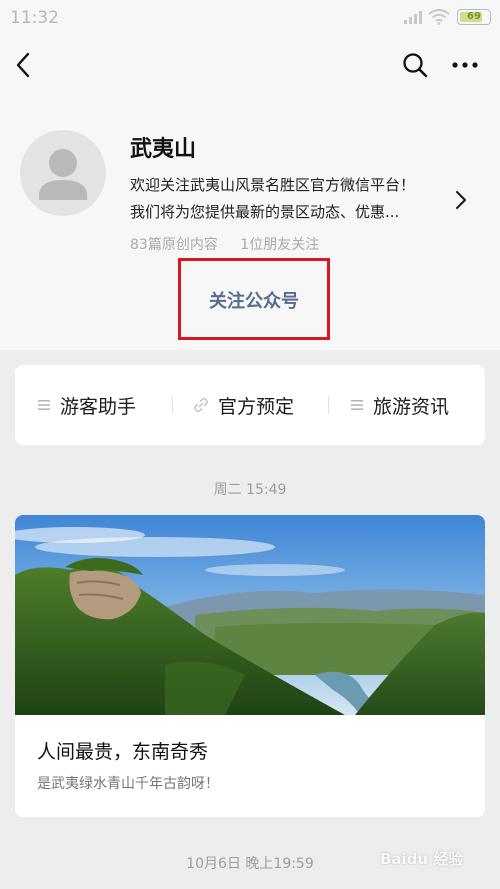  I want to click on message-timestamp: 周二 15:49, so click(250, 490).